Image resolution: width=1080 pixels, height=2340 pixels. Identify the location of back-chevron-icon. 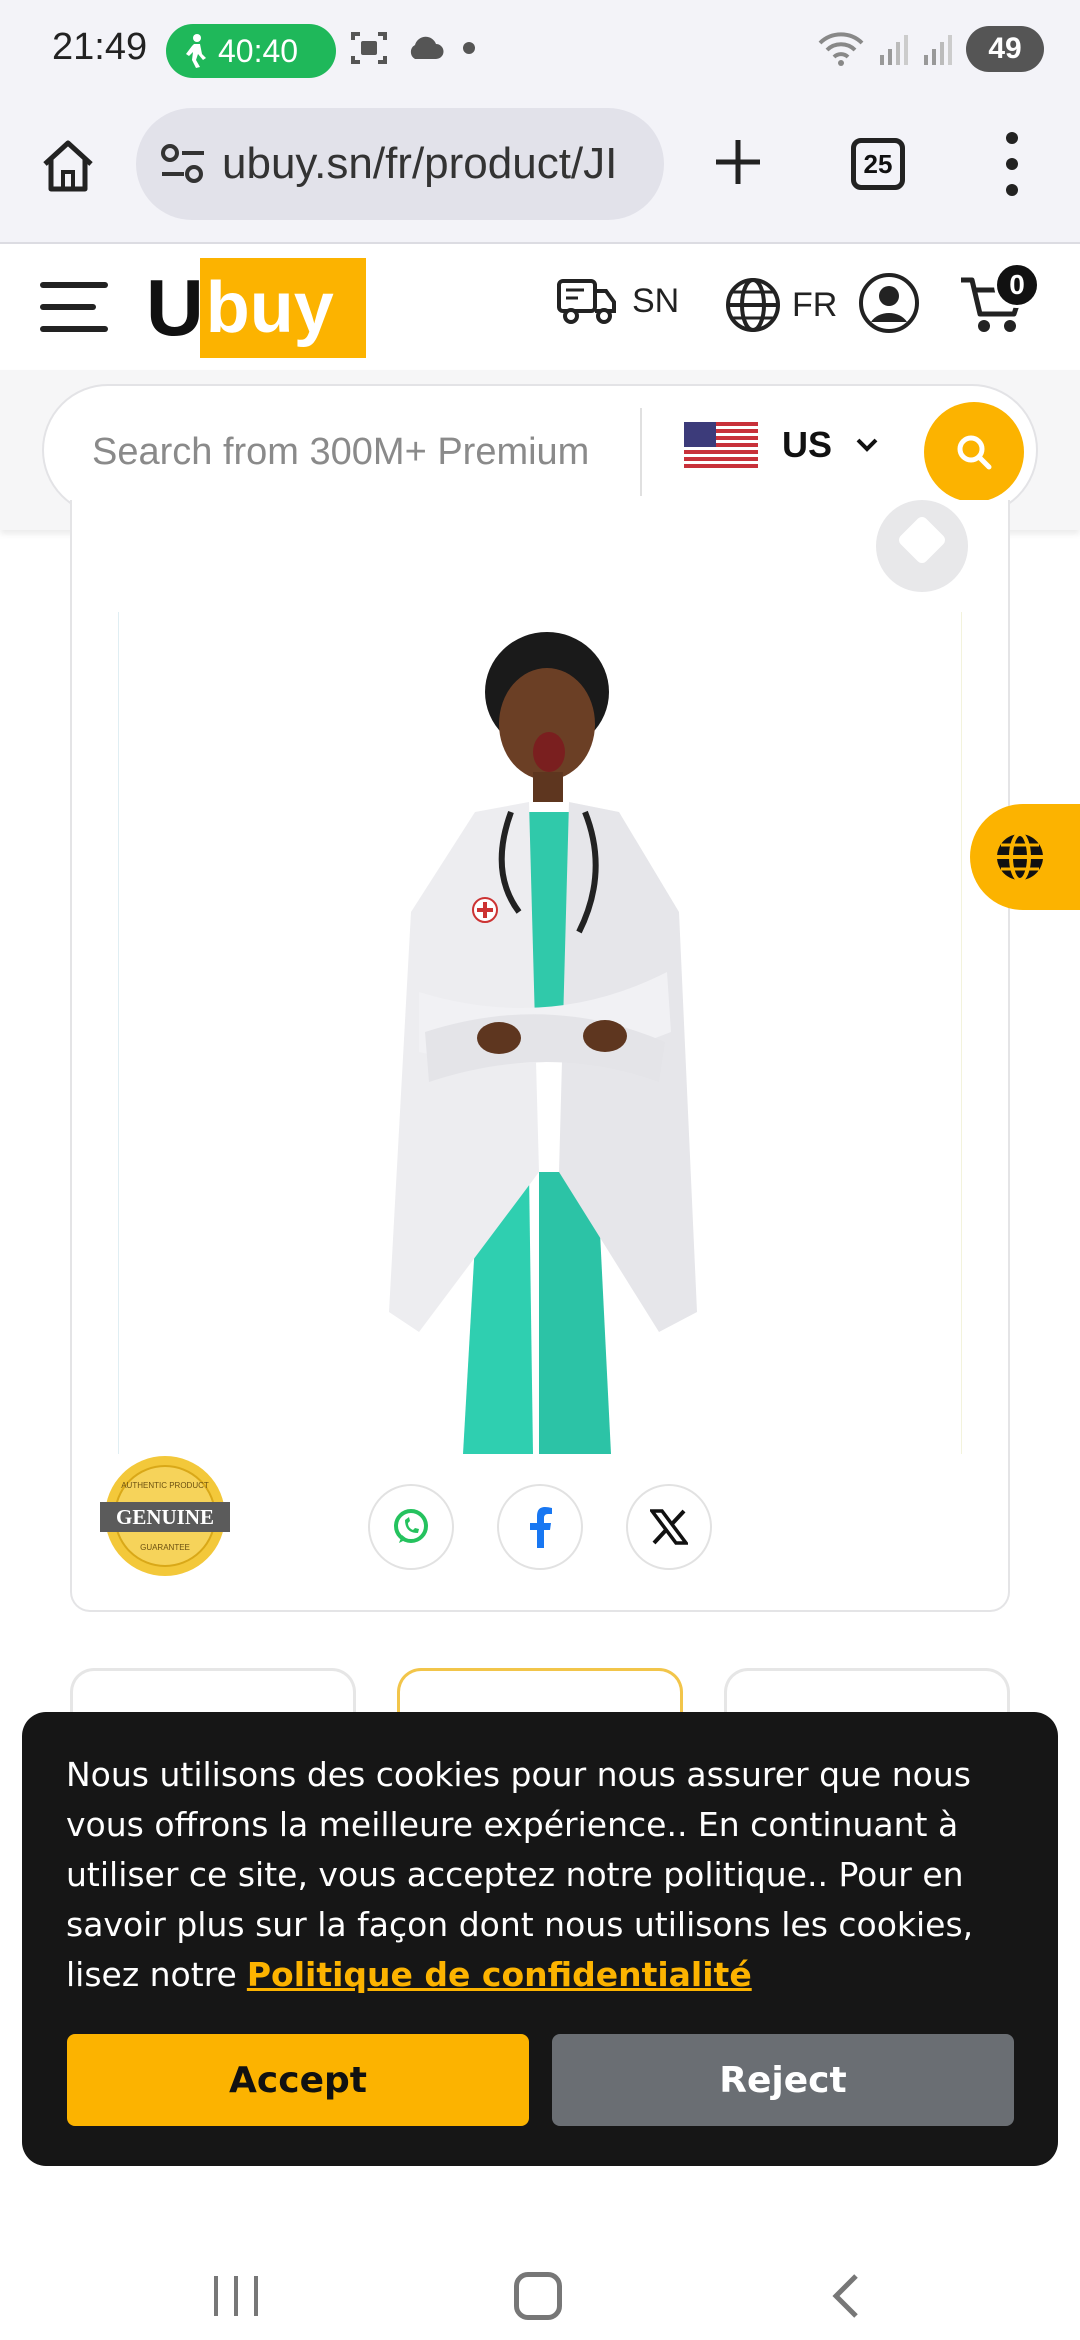
(845, 2296).